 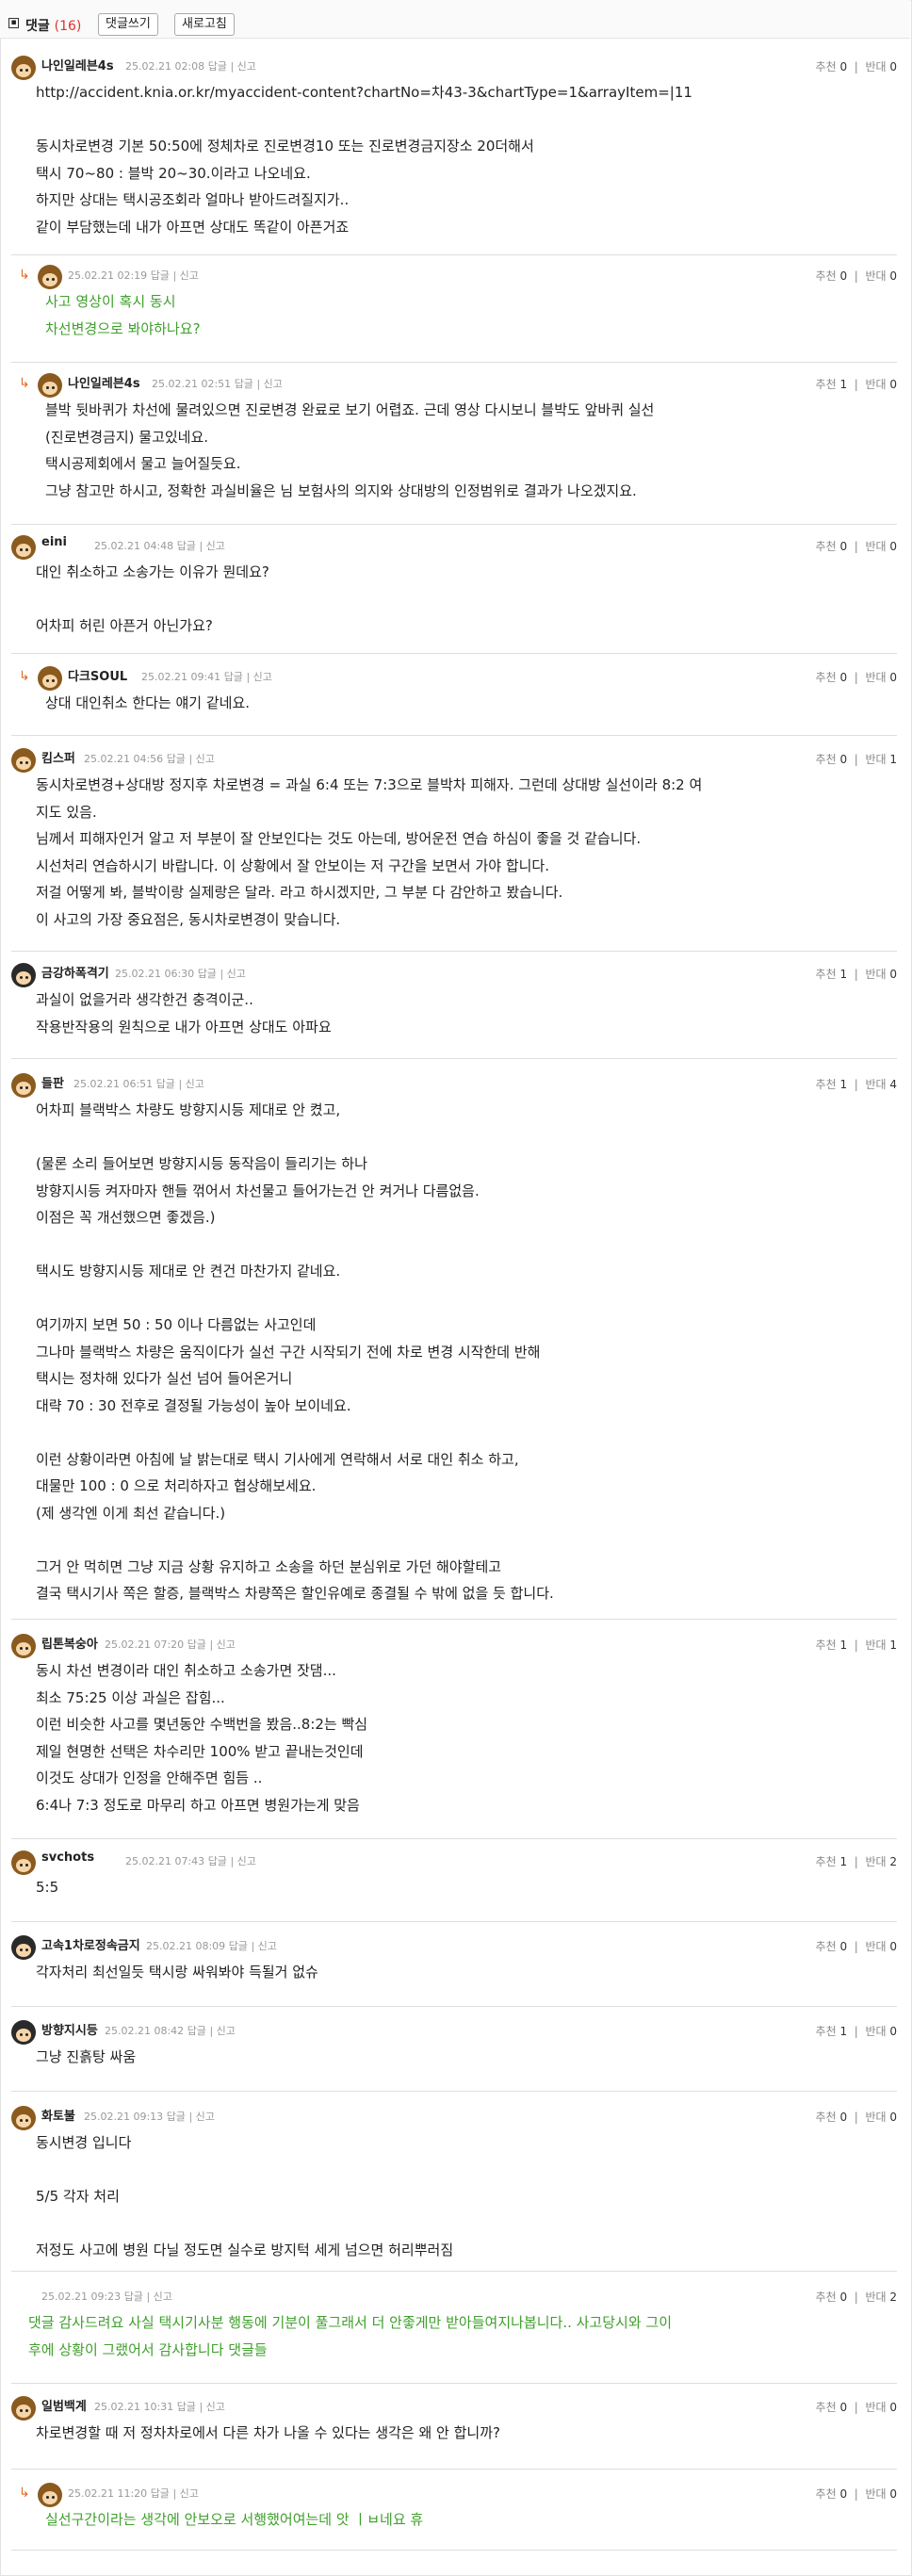 I want to click on comment-author: 방향지시등, so click(x=69, y=2029).